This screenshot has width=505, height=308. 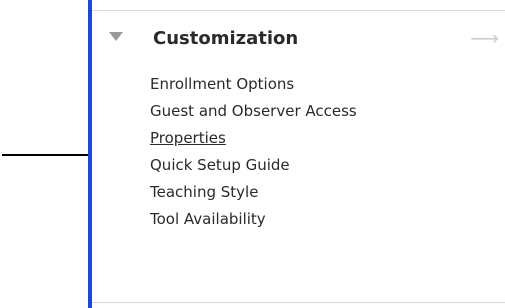 What do you see at coordinates (253, 219) in the screenshot?
I see `menu-item-tool-availability: Tool Availability` at bounding box center [253, 219].